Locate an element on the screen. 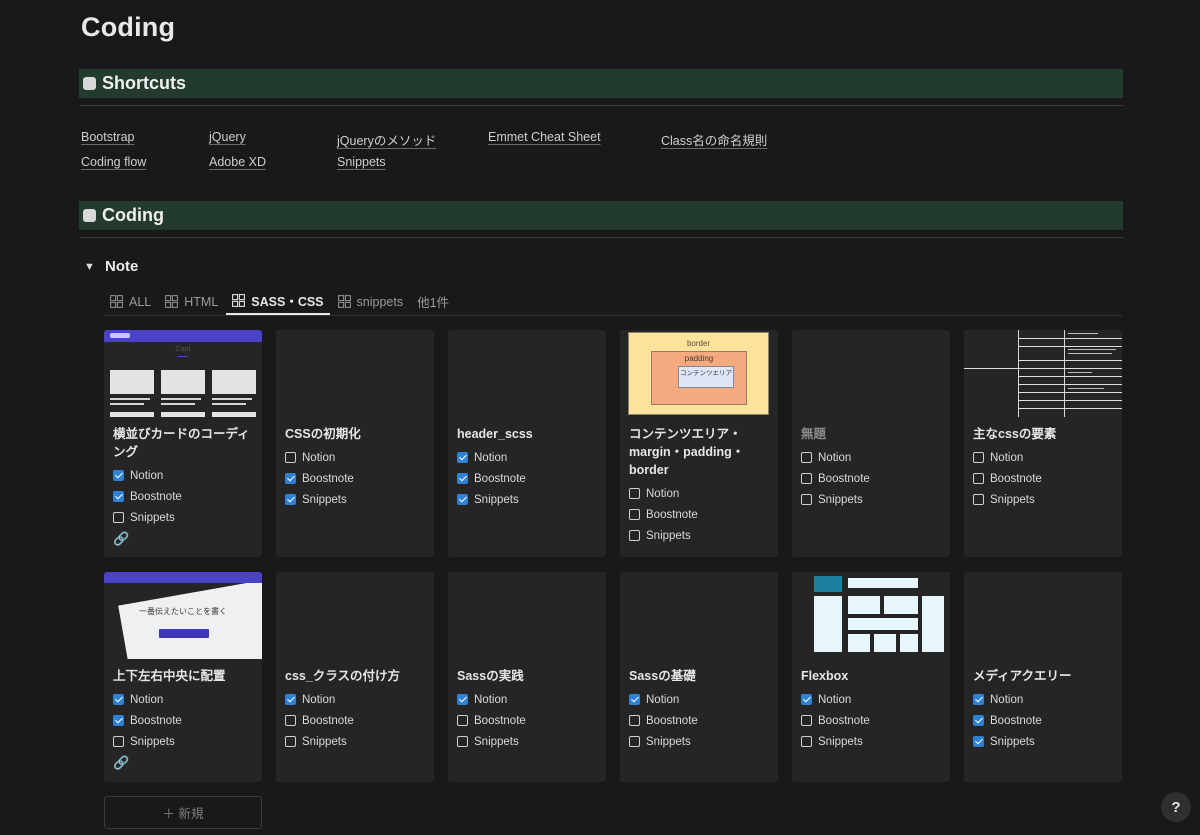 Image resolution: width=1200 pixels, height=835 pixels. gallery-card: CSSの初期化 Notion Boostnote Snippets is located at coordinates (355, 443).